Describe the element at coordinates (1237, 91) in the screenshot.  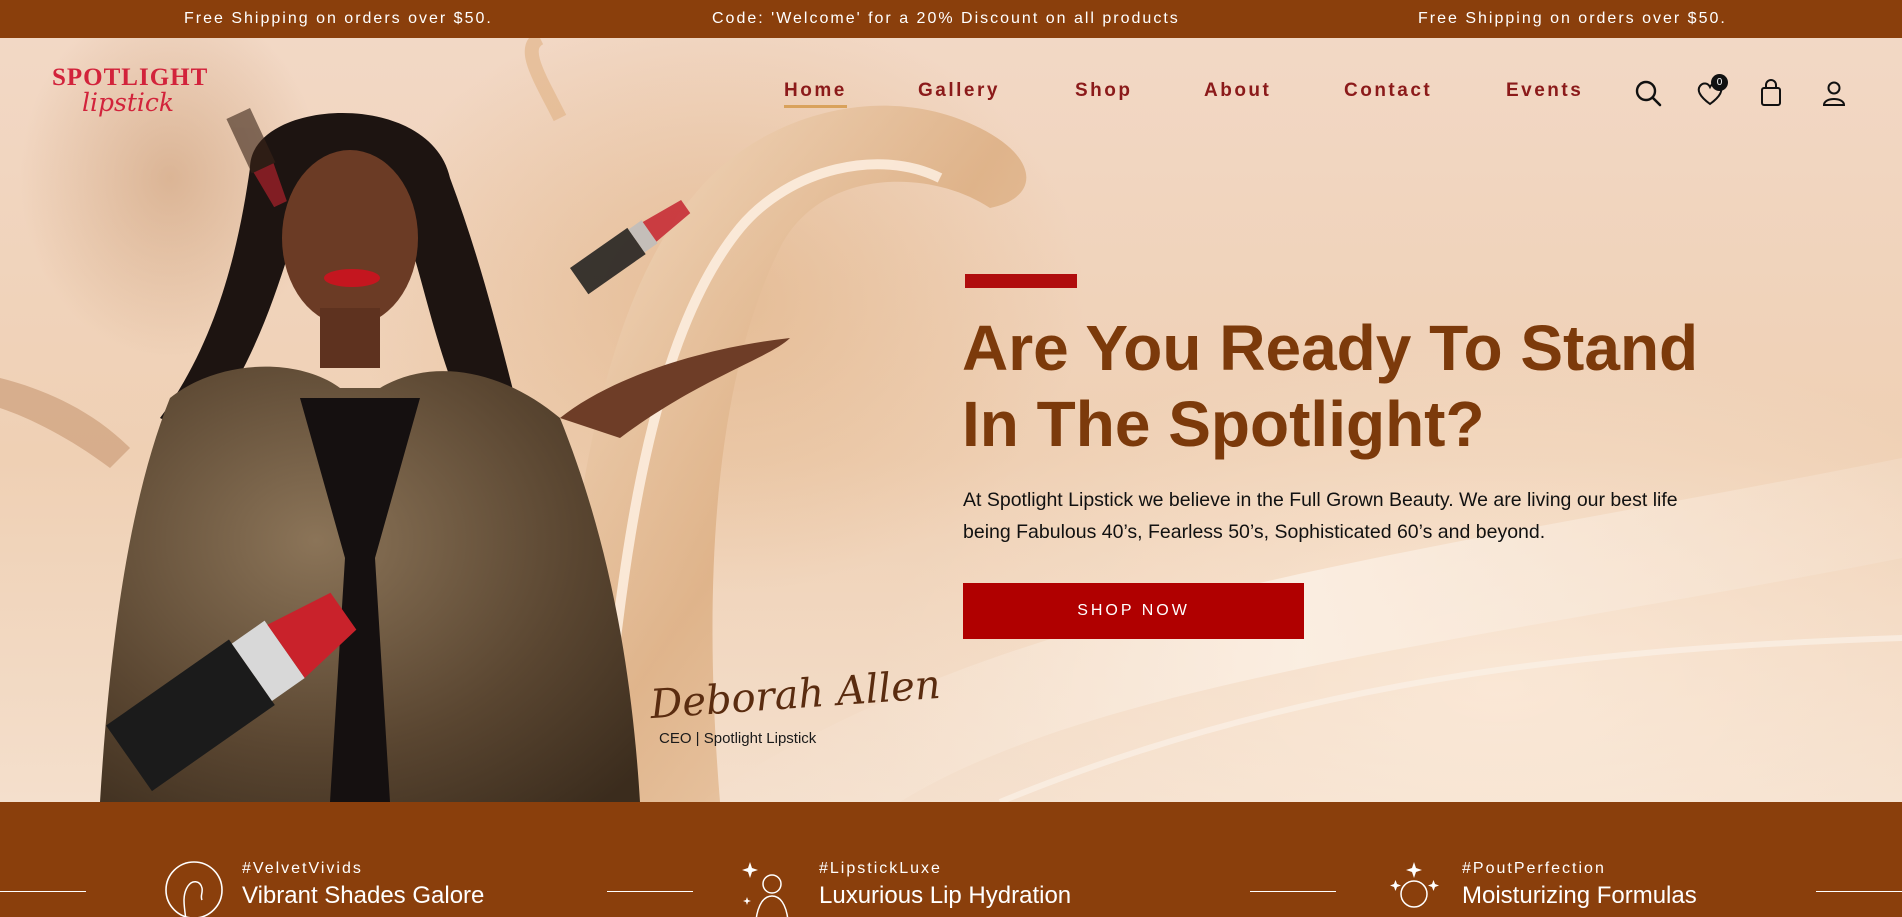
I see `nav-item-about: About` at that location.